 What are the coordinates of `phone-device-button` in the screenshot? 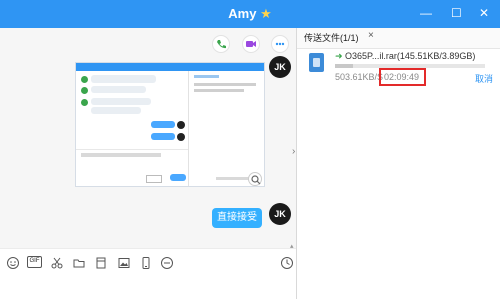 It's located at (146, 264).